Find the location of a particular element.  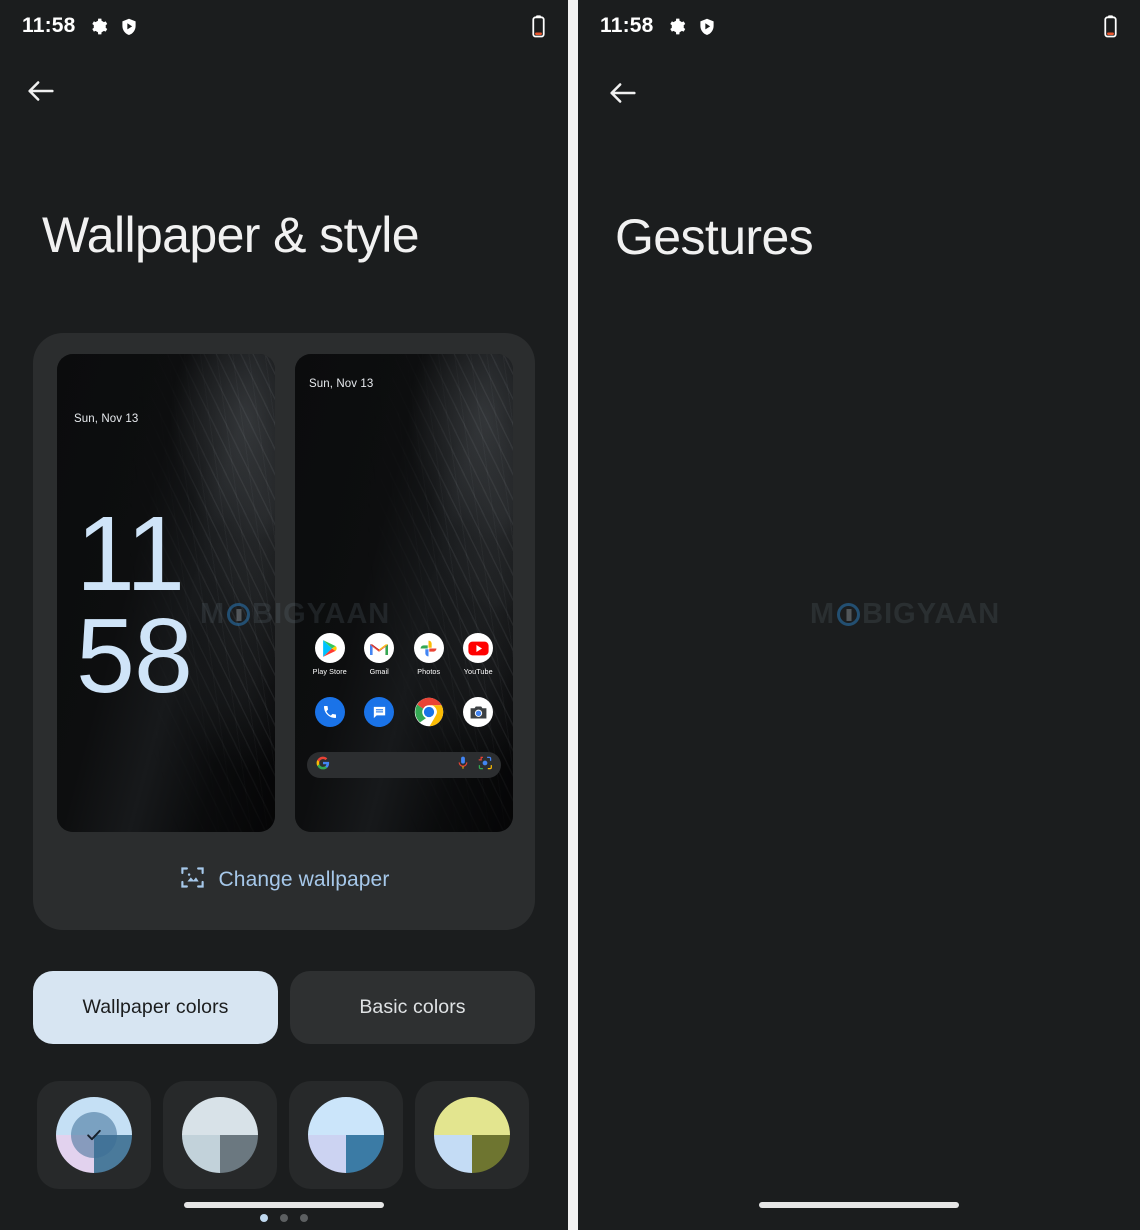

microphone-icon is located at coordinates (463, 765).